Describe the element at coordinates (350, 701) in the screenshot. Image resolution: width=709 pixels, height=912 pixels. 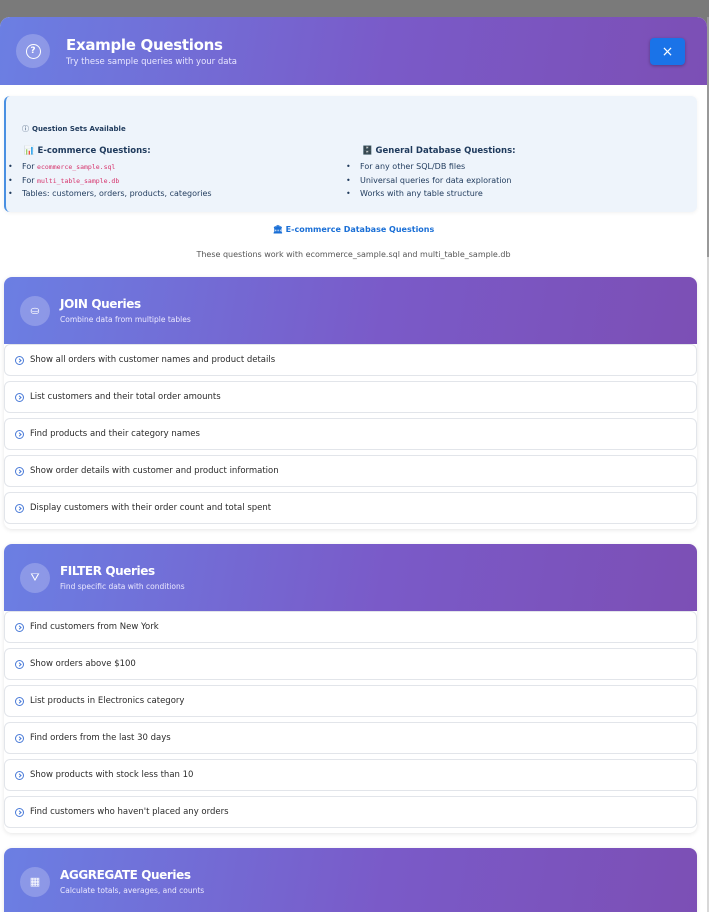
I see `question-item: List products in Electronics category` at that location.